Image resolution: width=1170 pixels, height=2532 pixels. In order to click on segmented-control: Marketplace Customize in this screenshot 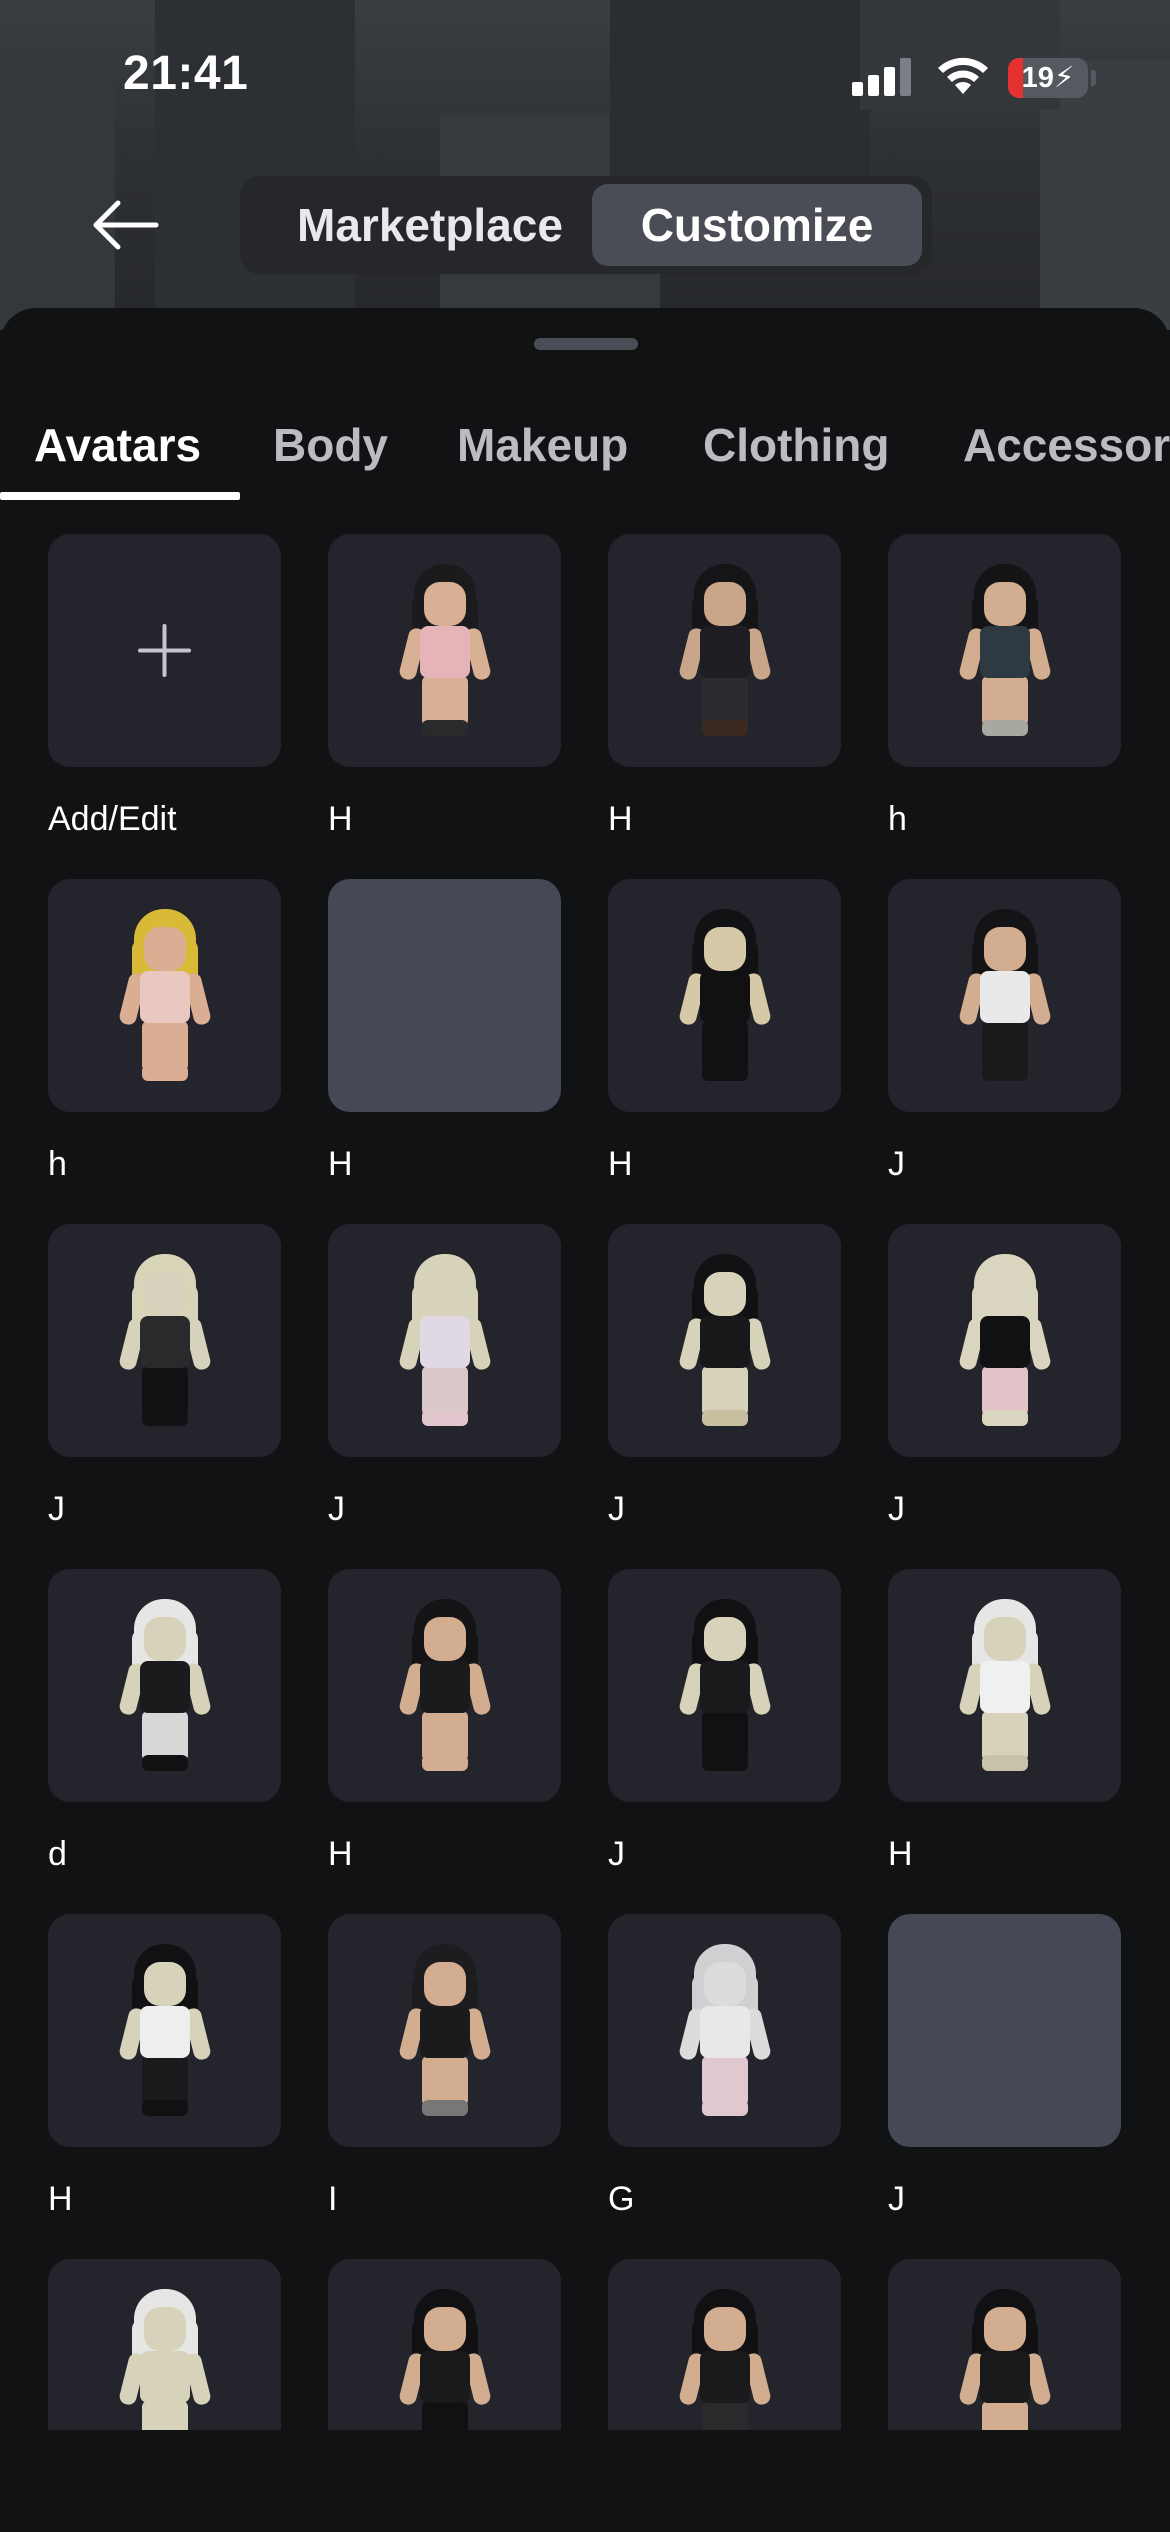, I will do `click(586, 225)`.